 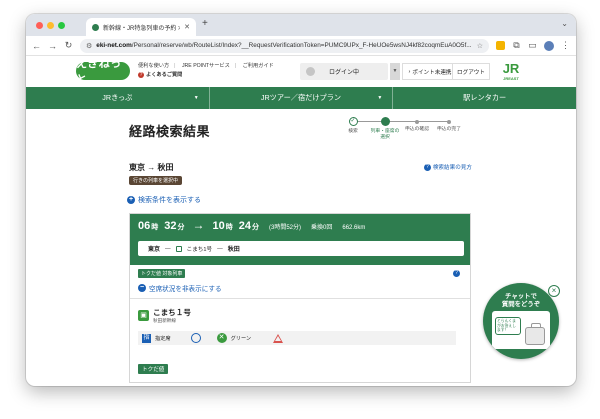 What do you see at coordinates (169, 200) in the screenshot?
I see `show-conditions-label: 検索条件を表示する` at bounding box center [169, 200].